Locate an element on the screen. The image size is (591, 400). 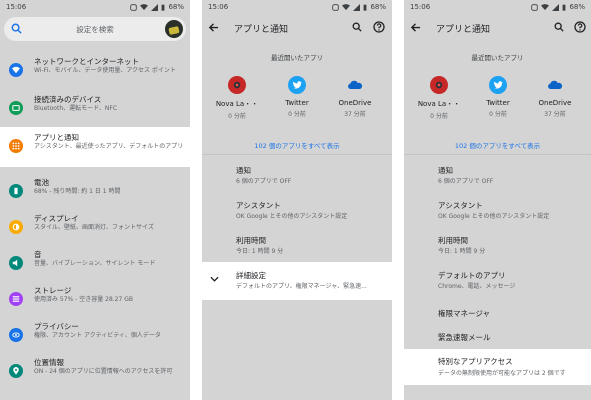
row-title: 緊急速報メール is located at coordinates (464, 337).